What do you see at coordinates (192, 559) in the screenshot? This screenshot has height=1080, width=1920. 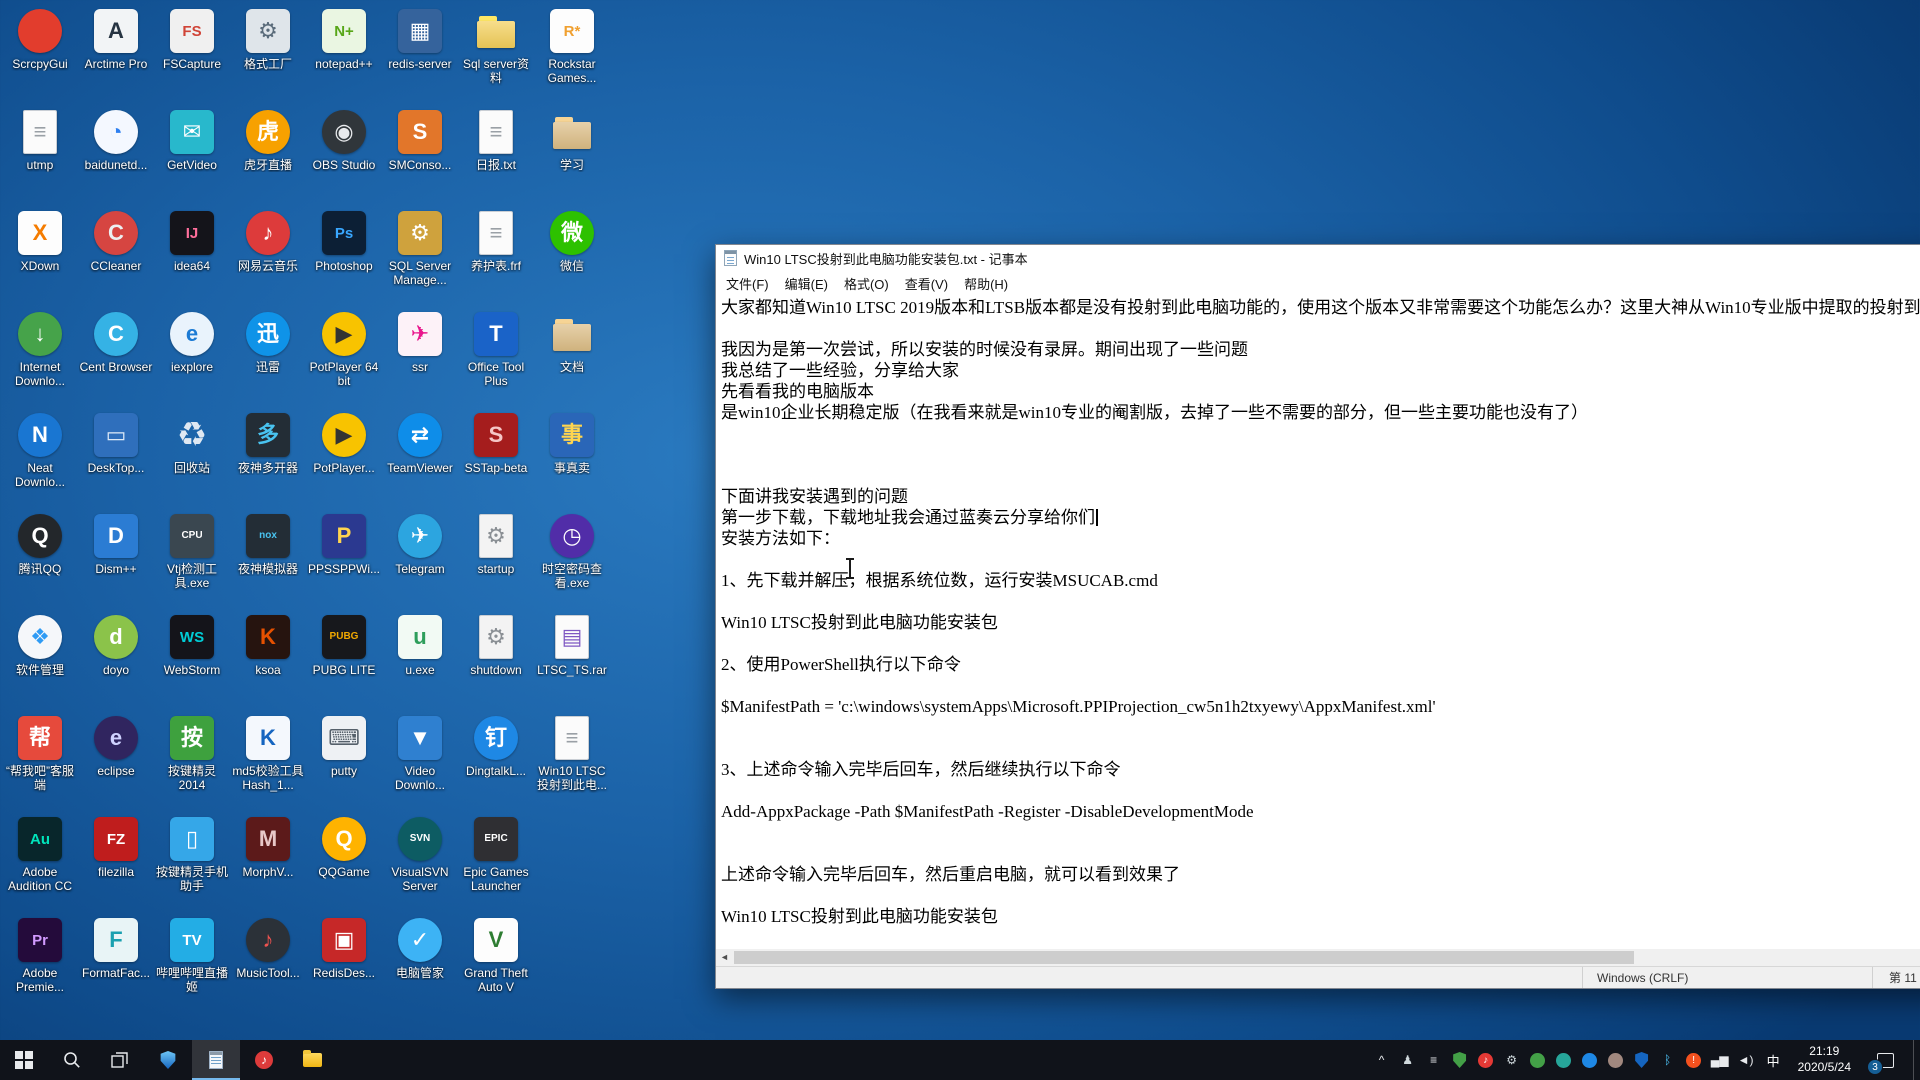 I see `desktop-icon-vtj-cpu-tool: CPU Vtj检测工具.exe` at bounding box center [192, 559].